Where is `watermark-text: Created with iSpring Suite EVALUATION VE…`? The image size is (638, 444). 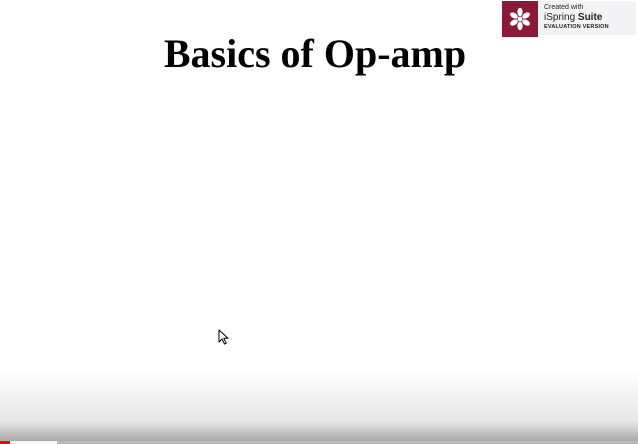 watermark-text: Created with iSpring Suite EVALUATION VE… is located at coordinates (576, 17).